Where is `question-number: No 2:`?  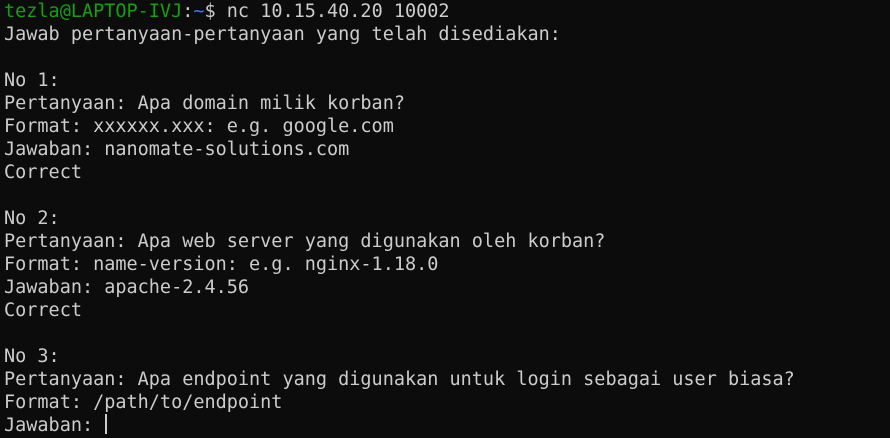 question-number: No 2: is located at coordinates (32, 218).